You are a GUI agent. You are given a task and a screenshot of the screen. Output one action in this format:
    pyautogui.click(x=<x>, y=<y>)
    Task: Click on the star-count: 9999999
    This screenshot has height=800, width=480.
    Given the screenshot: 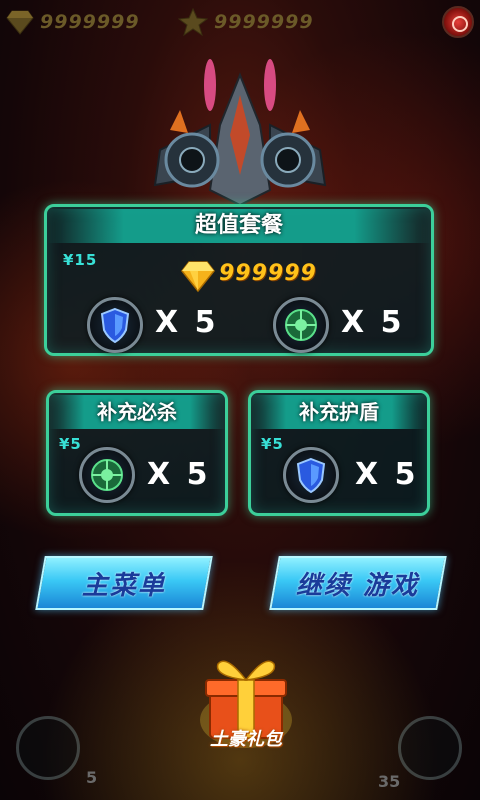 What is the action you would take?
    pyautogui.click(x=264, y=22)
    